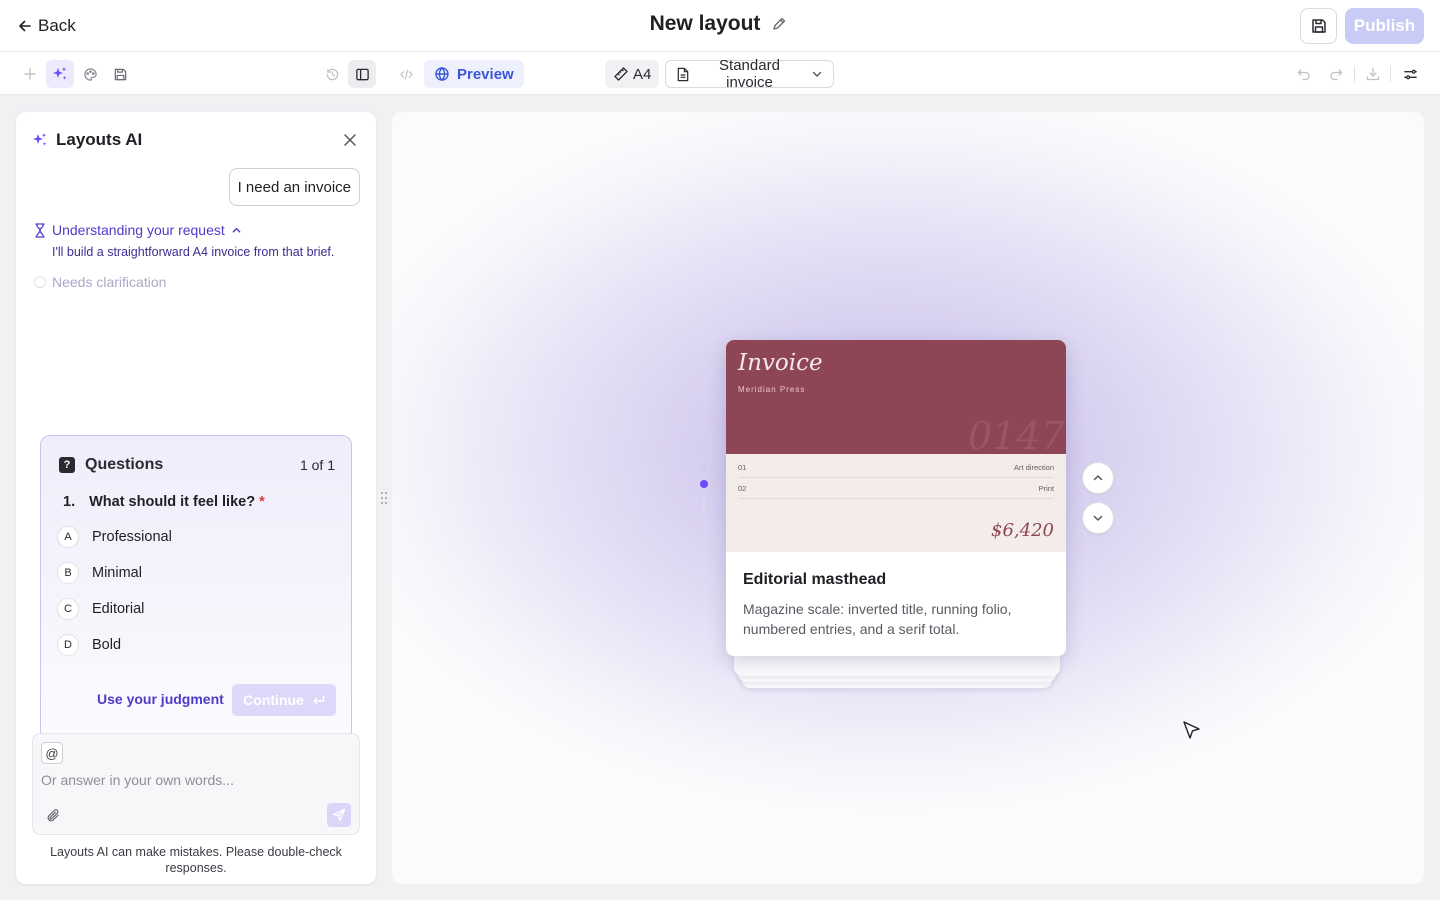 The image size is (1440, 900). I want to click on invoice-masthead: Invoice Meridian Press 0147, so click(896, 397).